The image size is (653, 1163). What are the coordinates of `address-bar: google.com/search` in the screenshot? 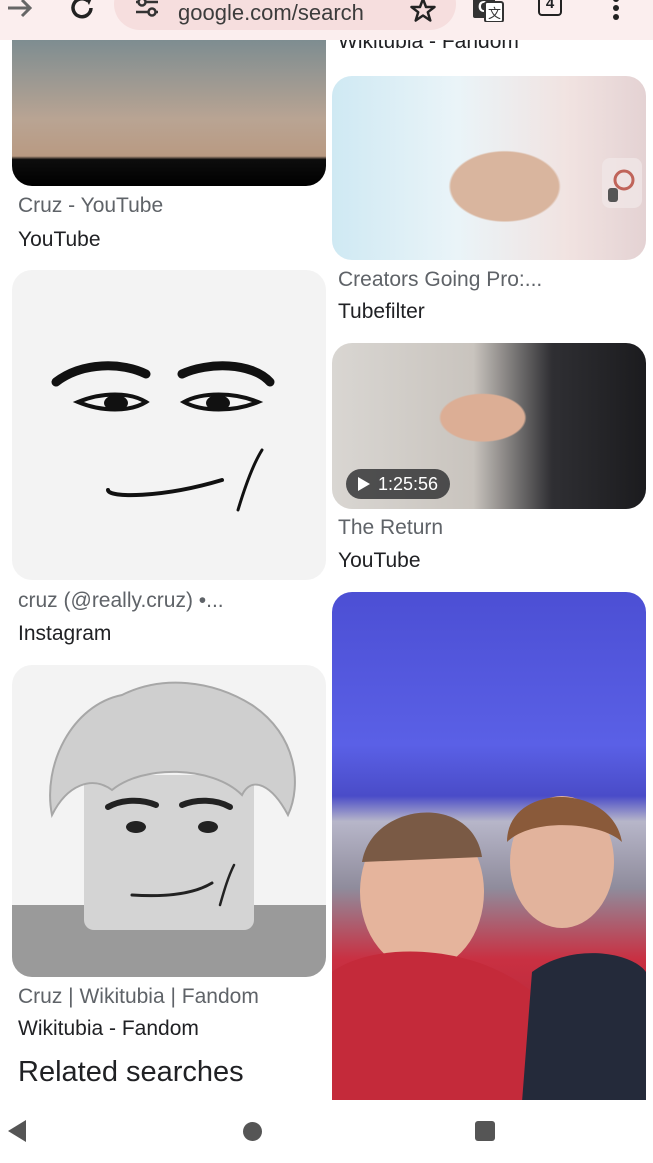 It's located at (285, 15).